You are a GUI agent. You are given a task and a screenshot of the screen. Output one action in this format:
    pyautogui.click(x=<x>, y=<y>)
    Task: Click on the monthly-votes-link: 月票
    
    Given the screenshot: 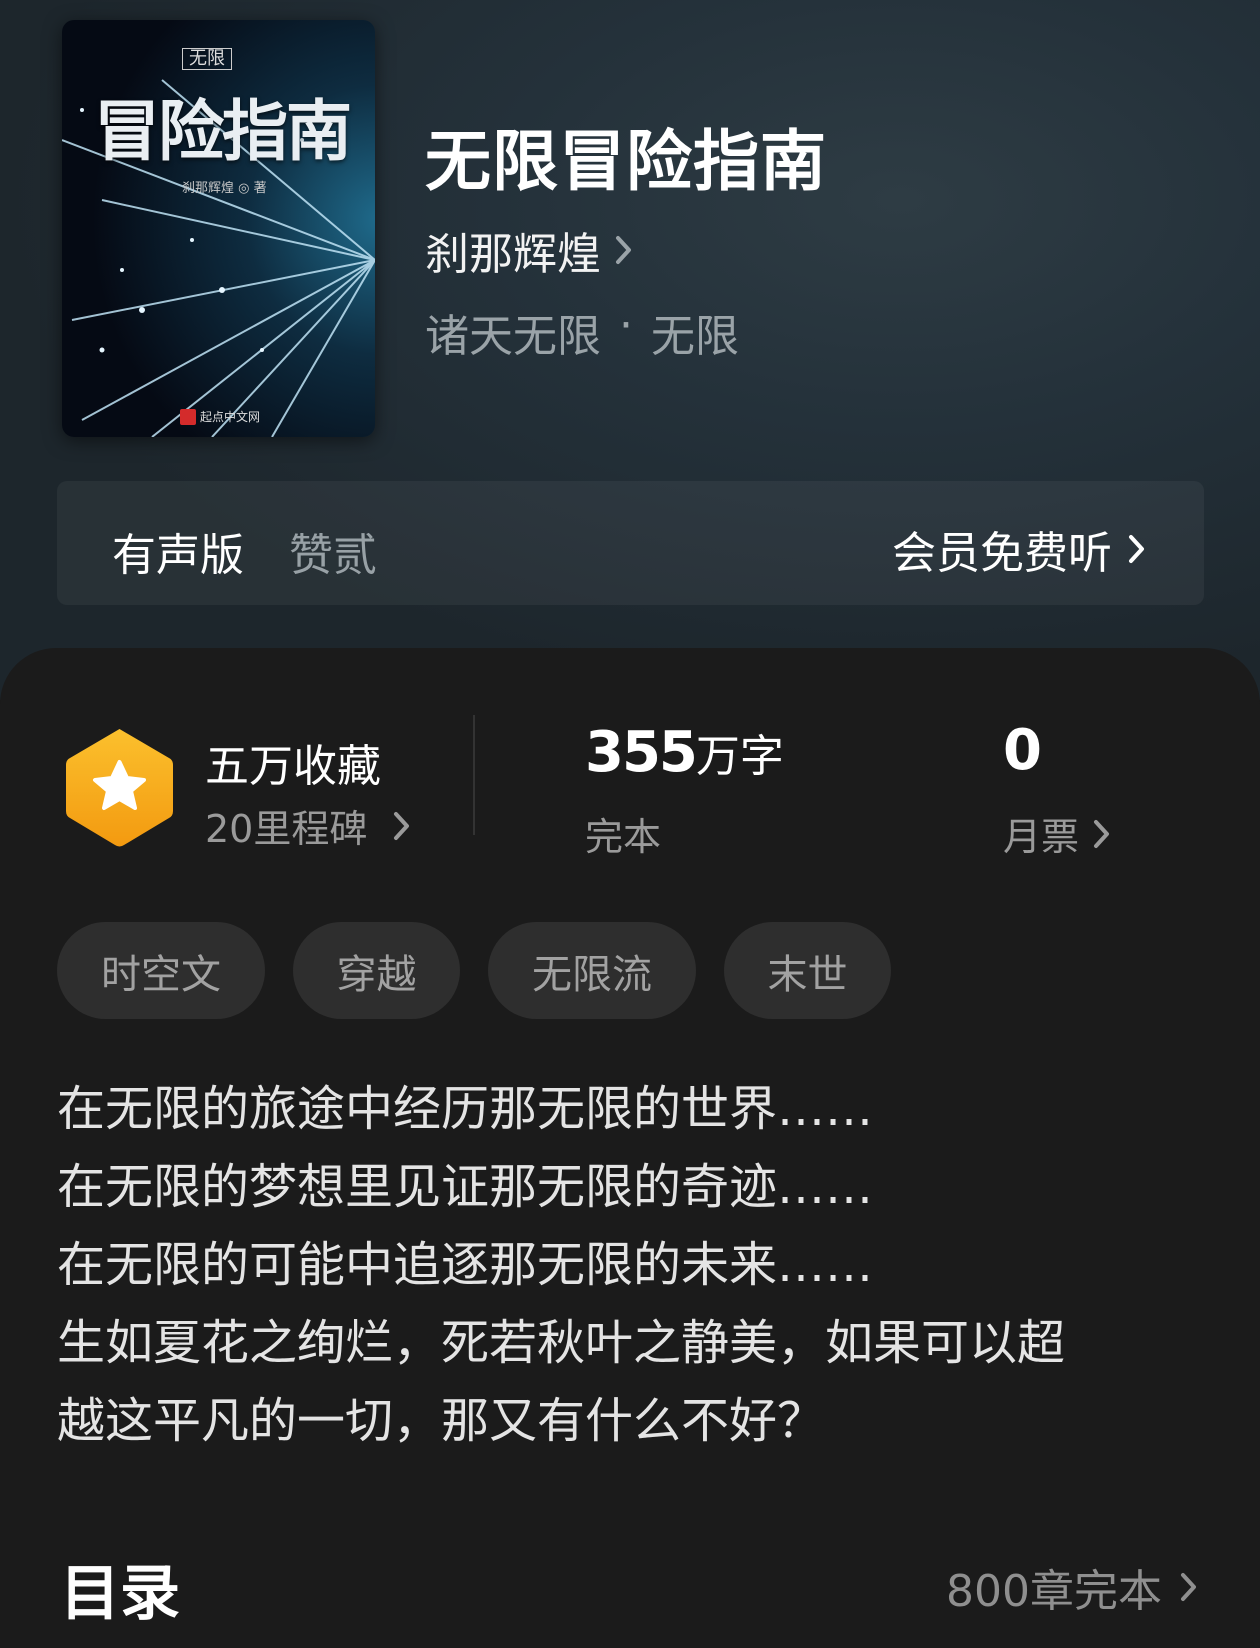 What is the action you would take?
    pyautogui.click(x=1057, y=833)
    